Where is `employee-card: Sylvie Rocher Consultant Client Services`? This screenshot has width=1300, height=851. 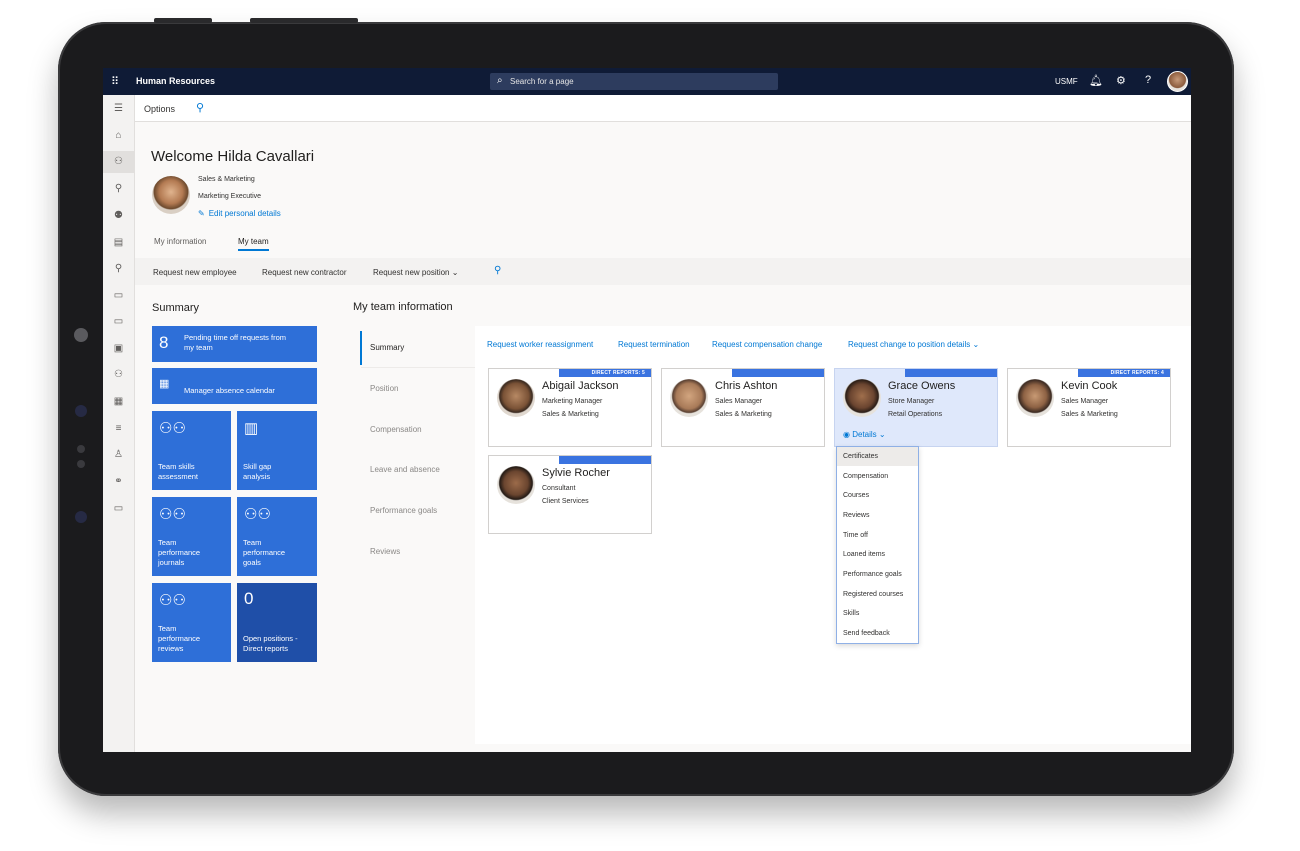
employee-card: Sylvie Rocher Consultant Client Services is located at coordinates (570, 494).